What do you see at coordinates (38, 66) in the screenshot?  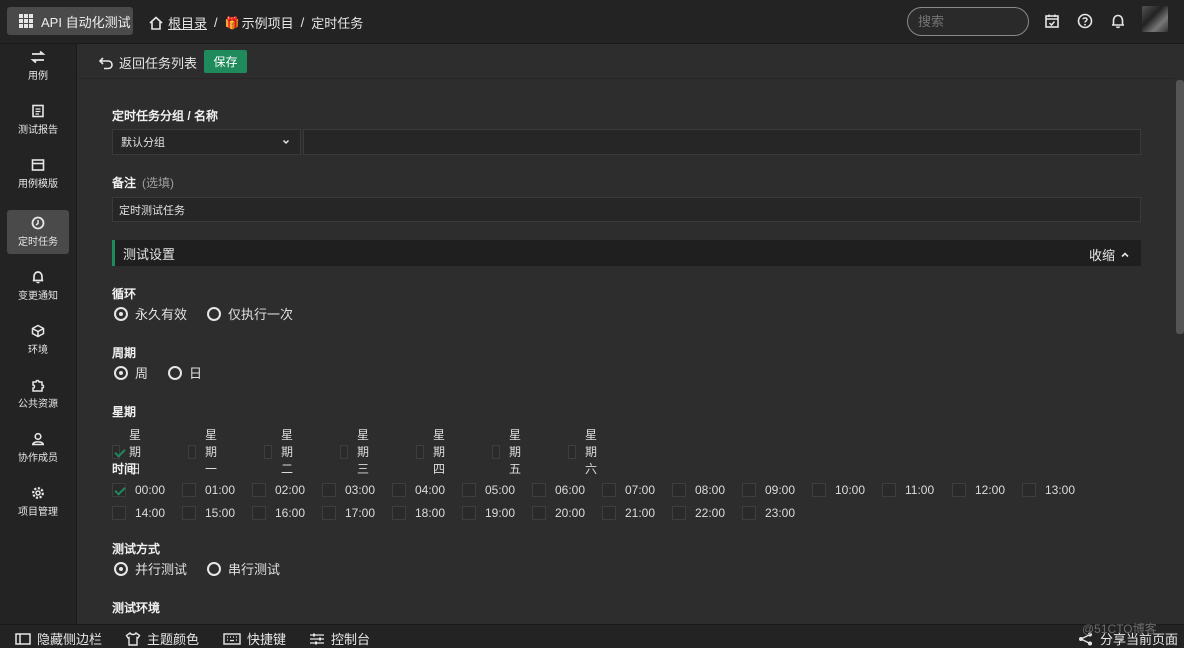 I see `sidebar-item-cases: 用例` at bounding box center [38, 66].